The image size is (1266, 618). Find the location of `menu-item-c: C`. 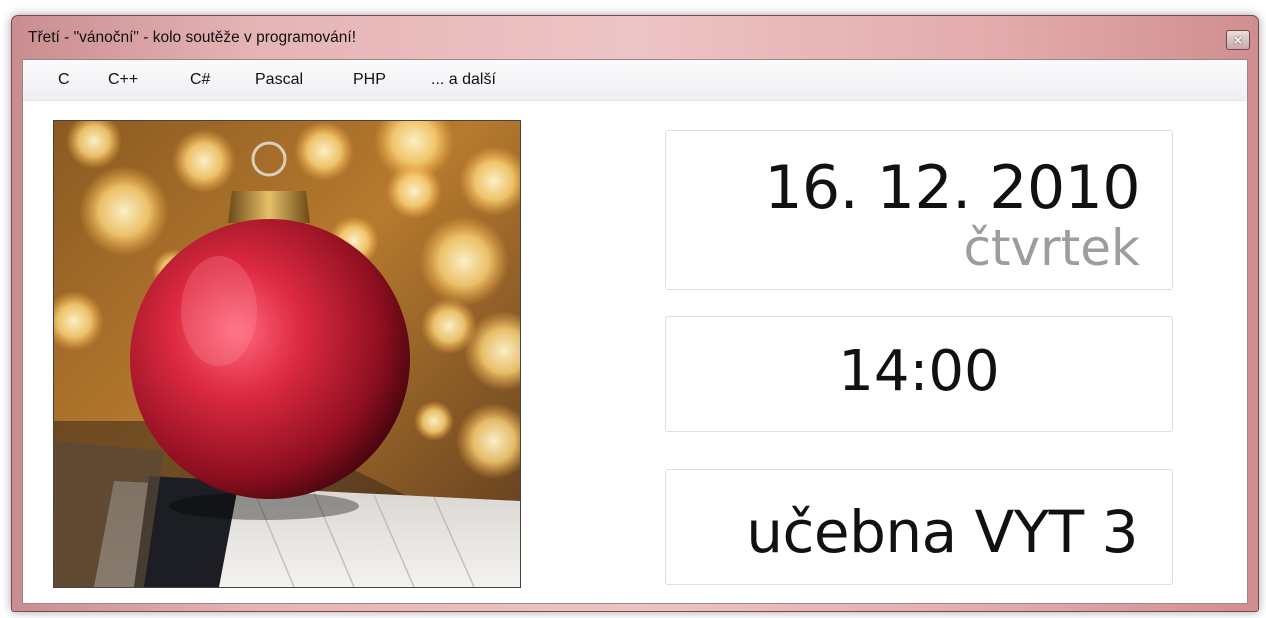

menu-item-c: C is located at coordinates (64, 80).